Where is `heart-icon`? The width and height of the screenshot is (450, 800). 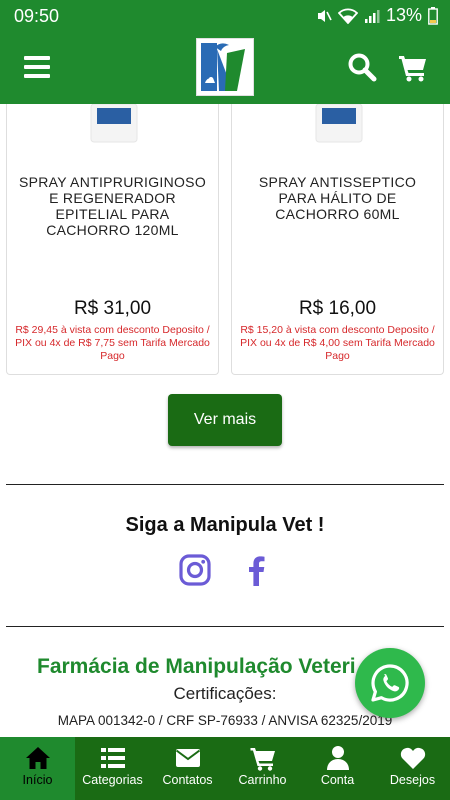
heart-icon is located at coordinates (412, 758).